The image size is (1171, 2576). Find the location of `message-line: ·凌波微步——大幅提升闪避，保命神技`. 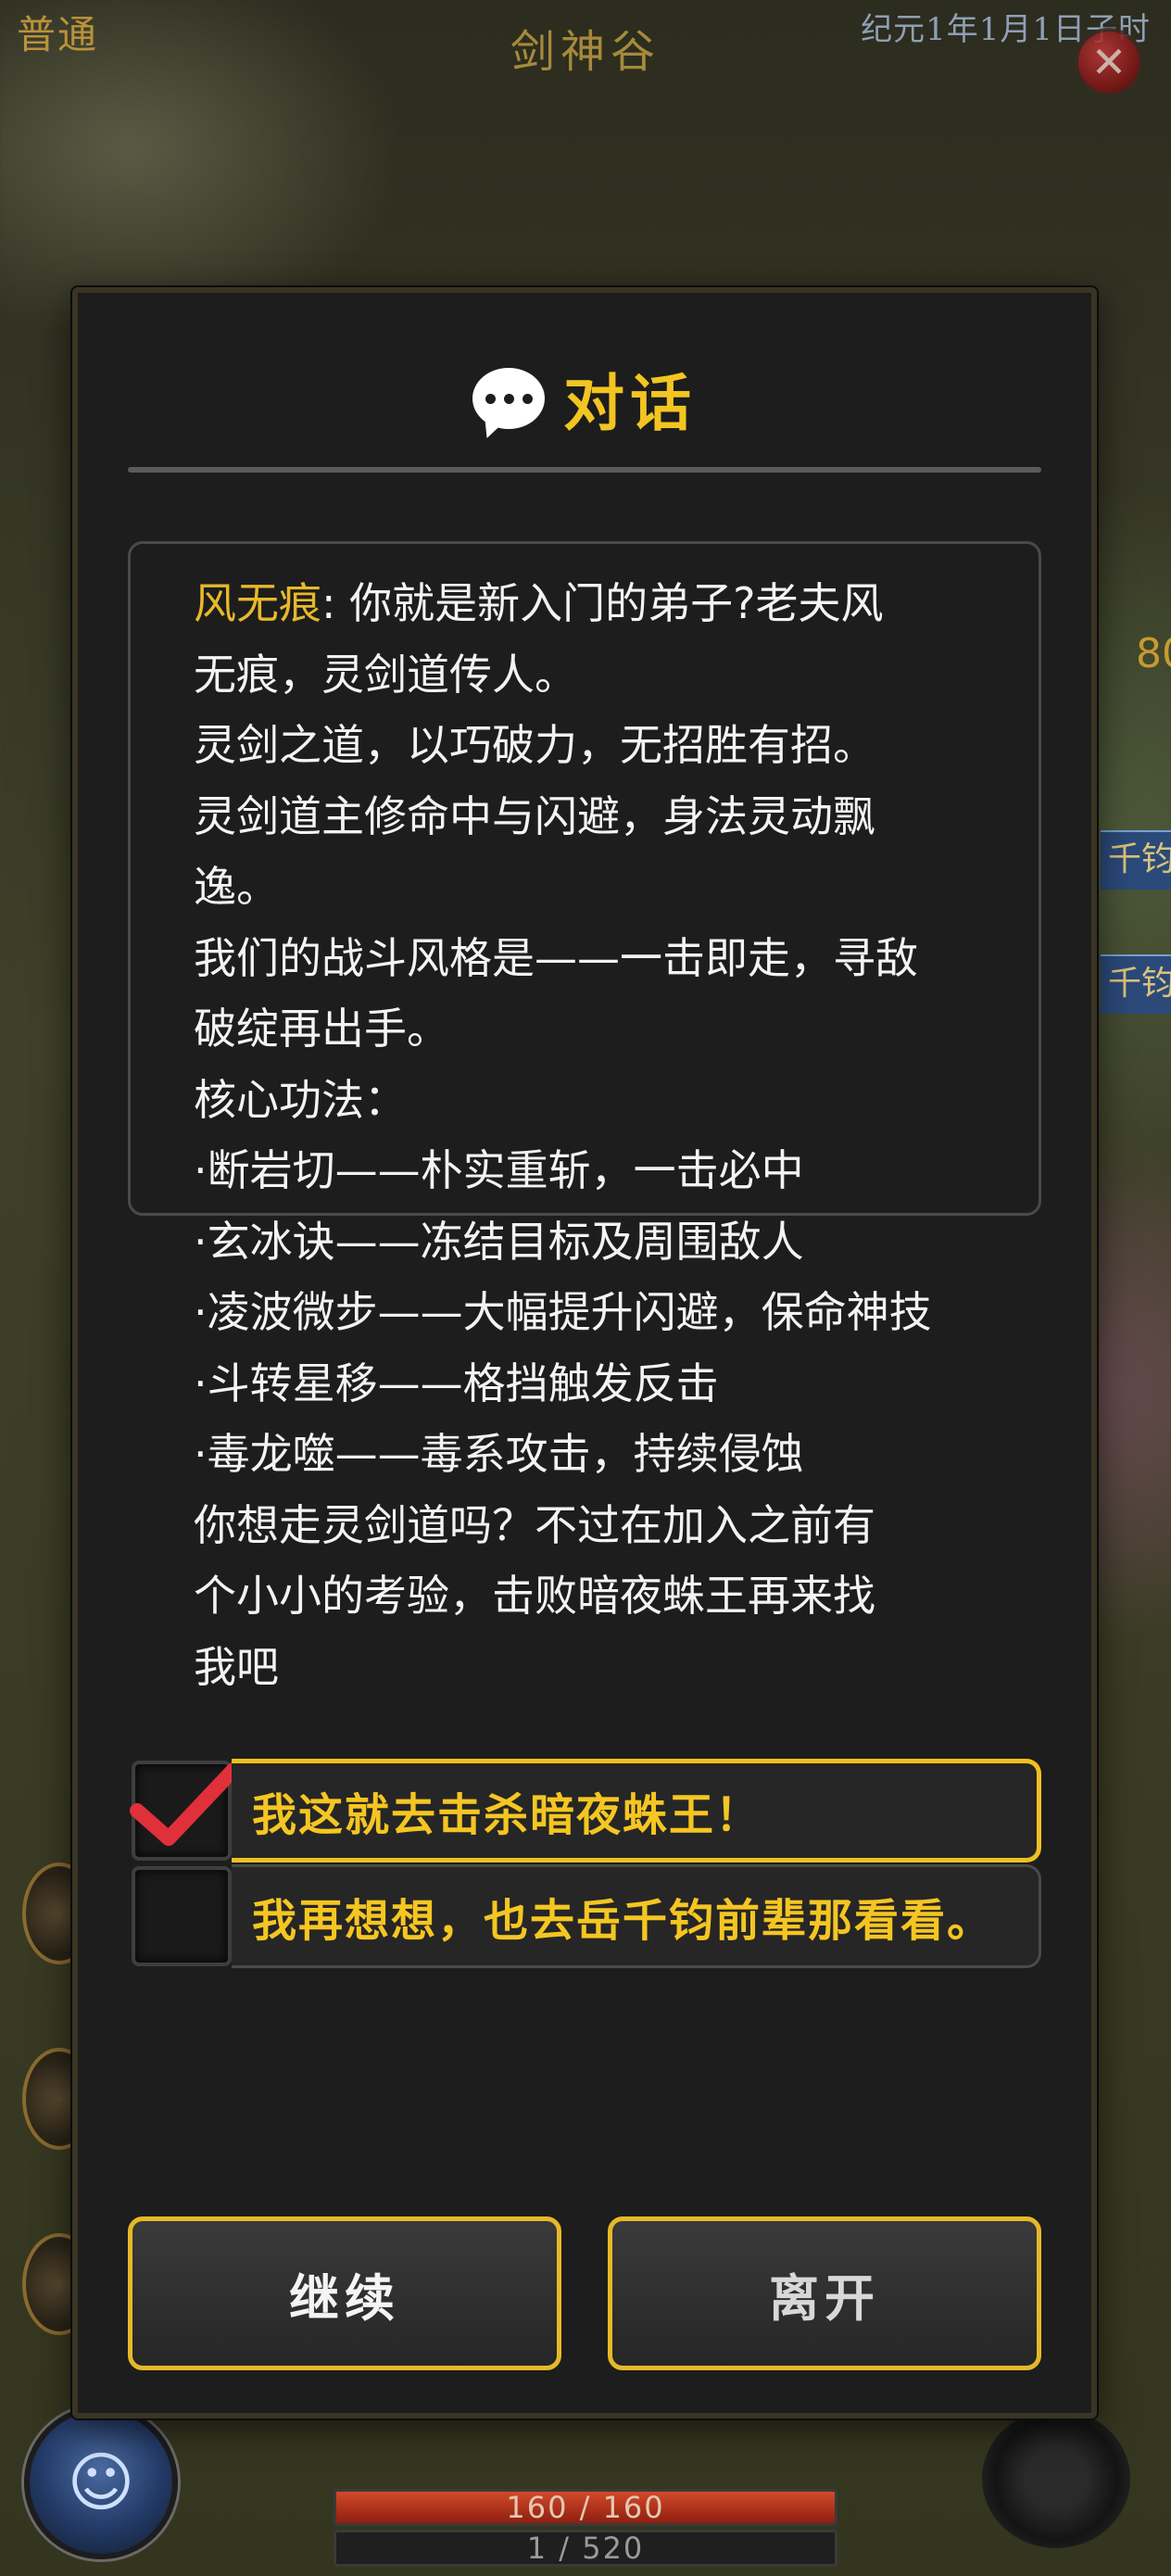

message-line: ·凌波微步——大幅提升闪避，保命神技 is located at coordinates (563, 1312).